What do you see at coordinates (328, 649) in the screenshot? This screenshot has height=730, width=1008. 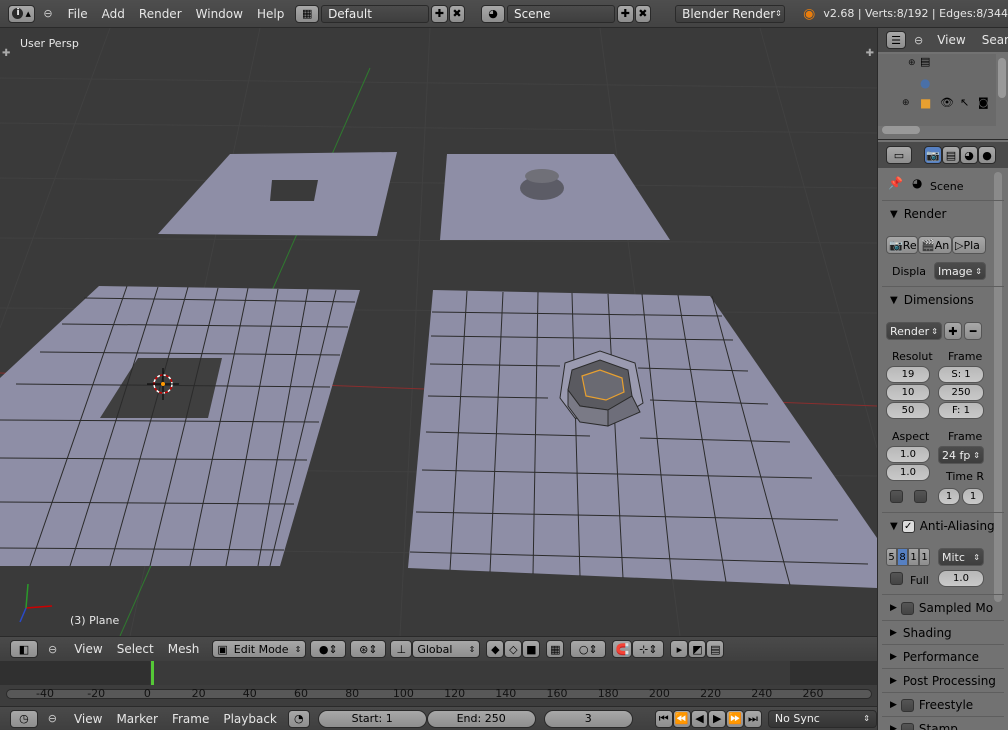 I see `shading-select: ●⇕` at bounding box center [328, 649].